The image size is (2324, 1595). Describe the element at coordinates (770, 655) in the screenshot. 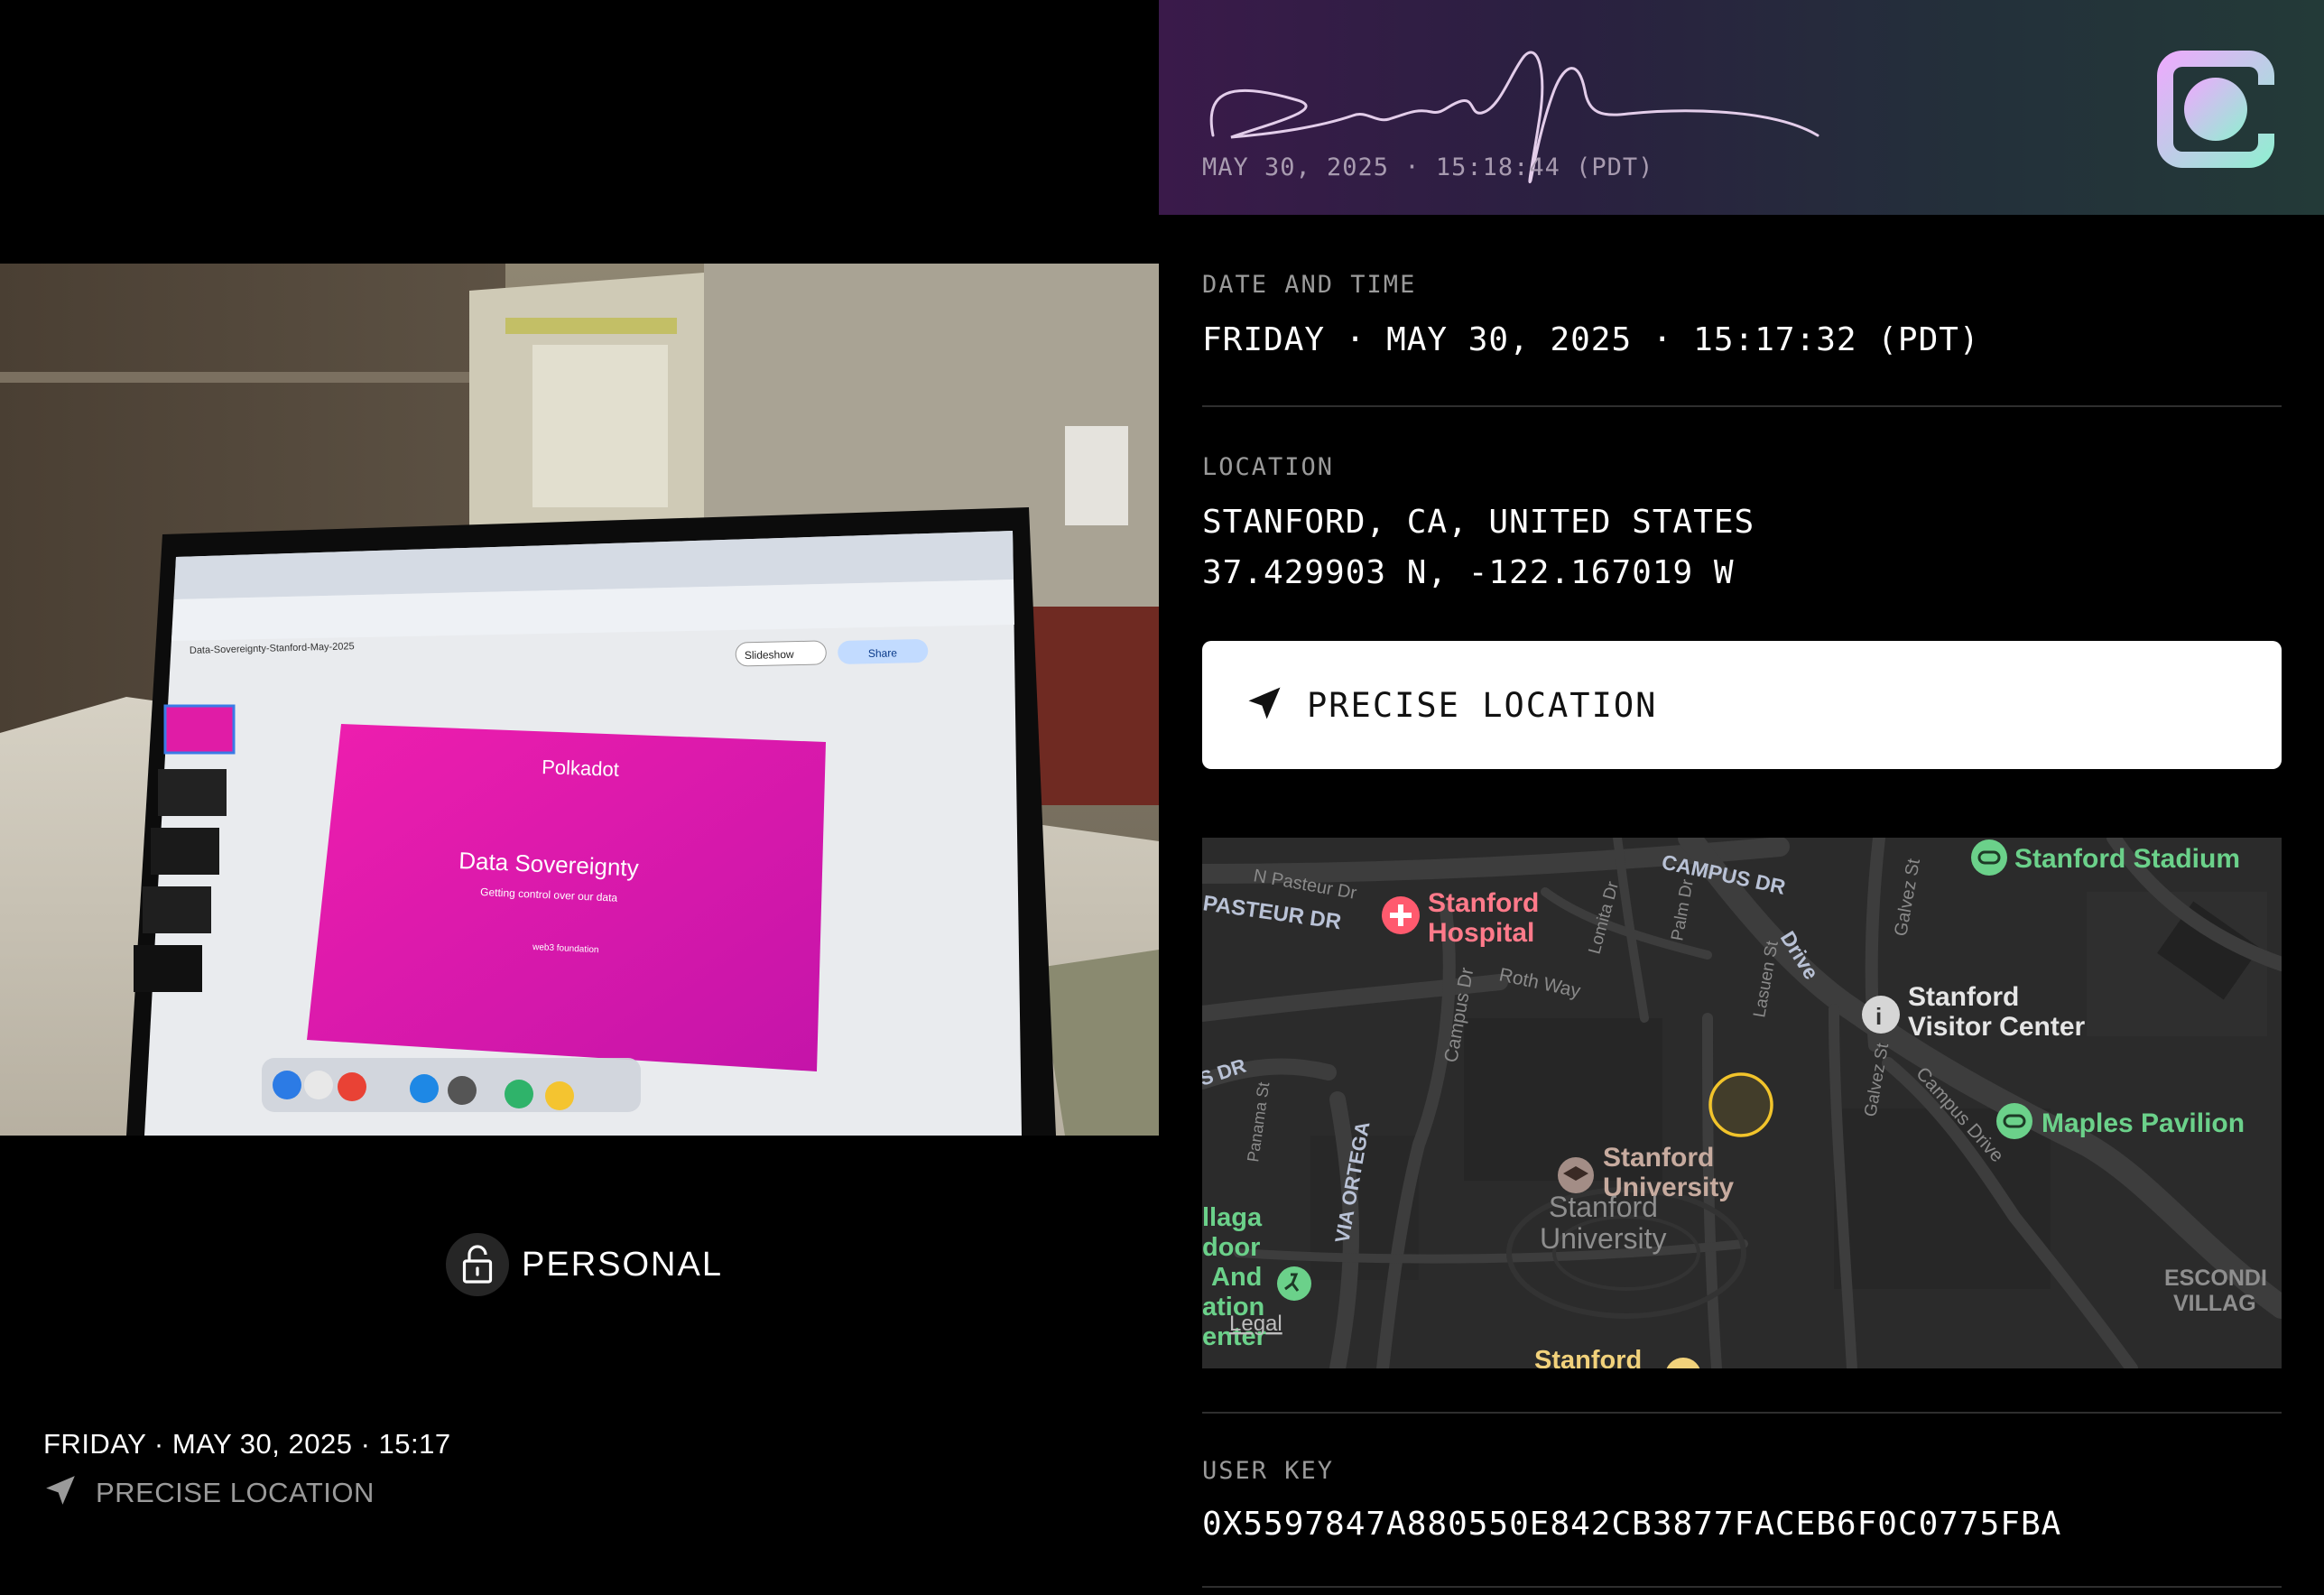

I see `slideshow-button-label: Slideshow` at that location.